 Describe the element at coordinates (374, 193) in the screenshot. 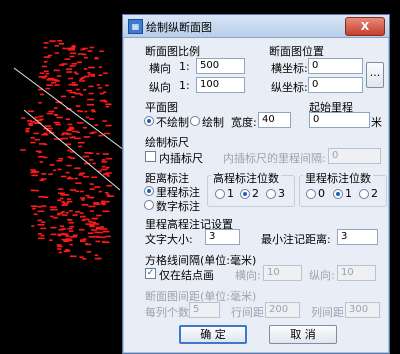

I see `mileage-digits-label-2: 2` at that location.